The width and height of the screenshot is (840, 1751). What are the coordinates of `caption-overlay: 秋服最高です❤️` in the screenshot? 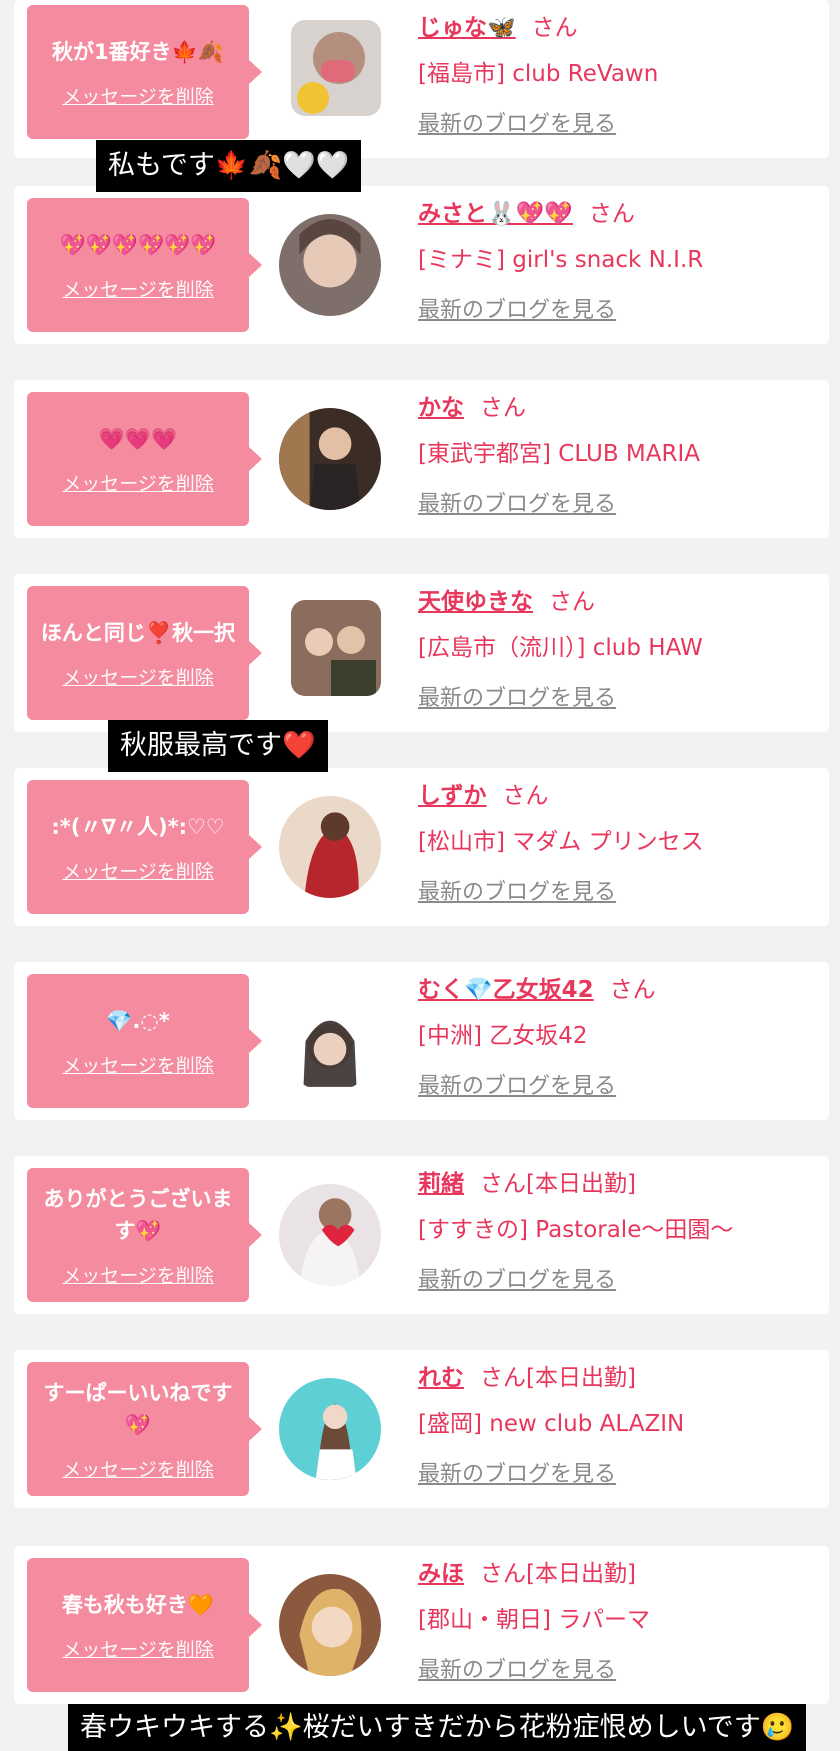 It's located at (218, 746).